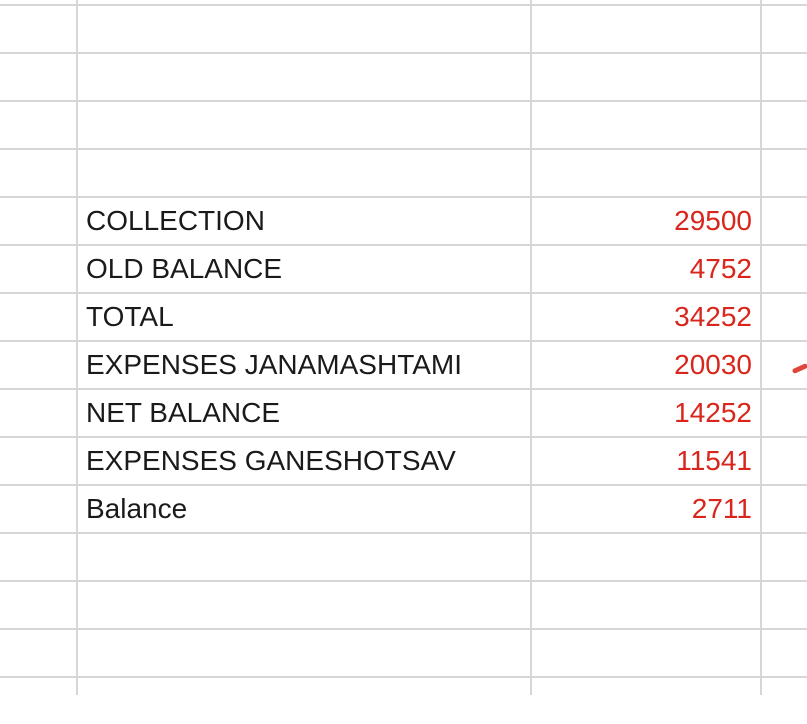 The height and width of the screenshot is (724, 807). What do you see at coordinates (304, 221) in the screenshot?
I see `label-cell: COLLECTION` at bounding box center [304, 221].